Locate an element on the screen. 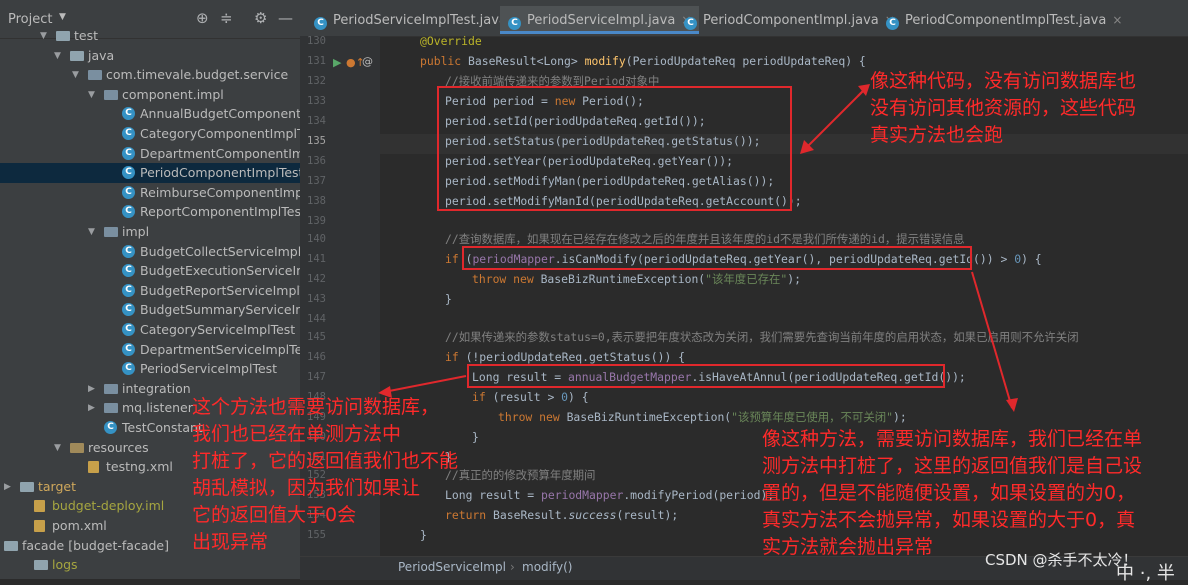 This screenshot has width=1188, height=585. tree-item: C PeriodServiceImplTest is located at coordinates (150, 369).